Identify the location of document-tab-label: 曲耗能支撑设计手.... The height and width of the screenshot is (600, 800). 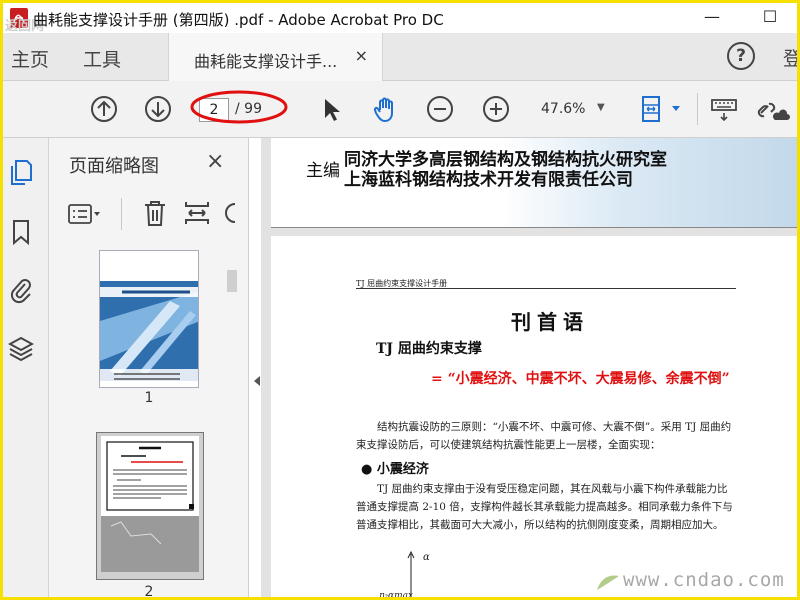
(266, 61).